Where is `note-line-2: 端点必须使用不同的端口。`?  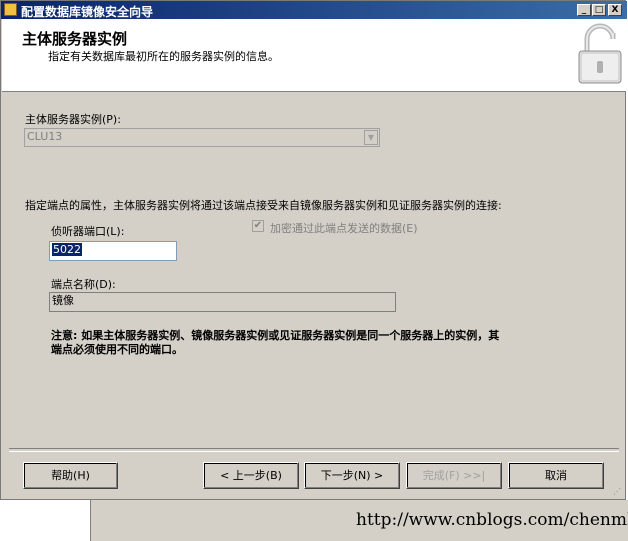
note-line-2: 端点必须使用不同的端口。 is located at coordinates (117, 349).